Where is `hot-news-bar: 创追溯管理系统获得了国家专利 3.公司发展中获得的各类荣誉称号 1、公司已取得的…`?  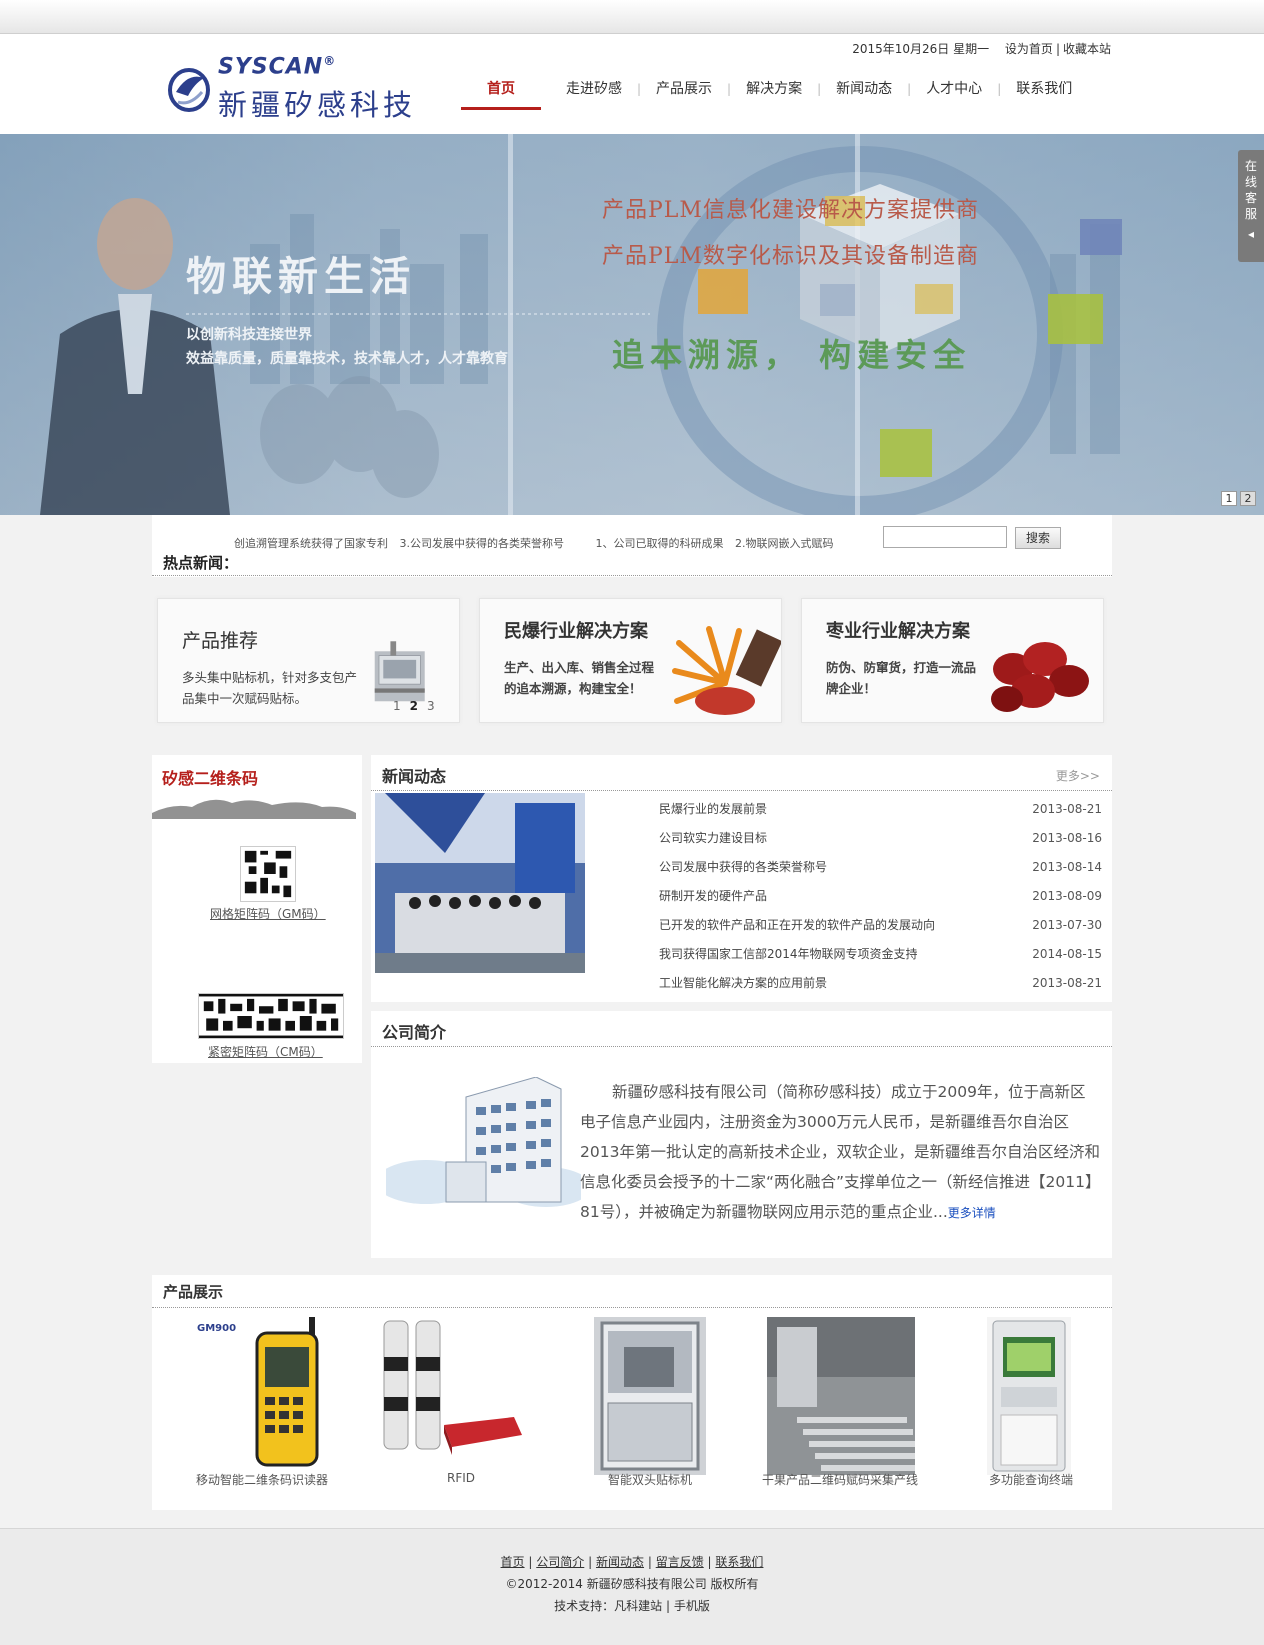
hot-news-bar: 创追溯管理系统获得了国家专利 3.公司发展中获得的各类荣誉称号 1、公司已取得的… is located at coordinates (632, 546).